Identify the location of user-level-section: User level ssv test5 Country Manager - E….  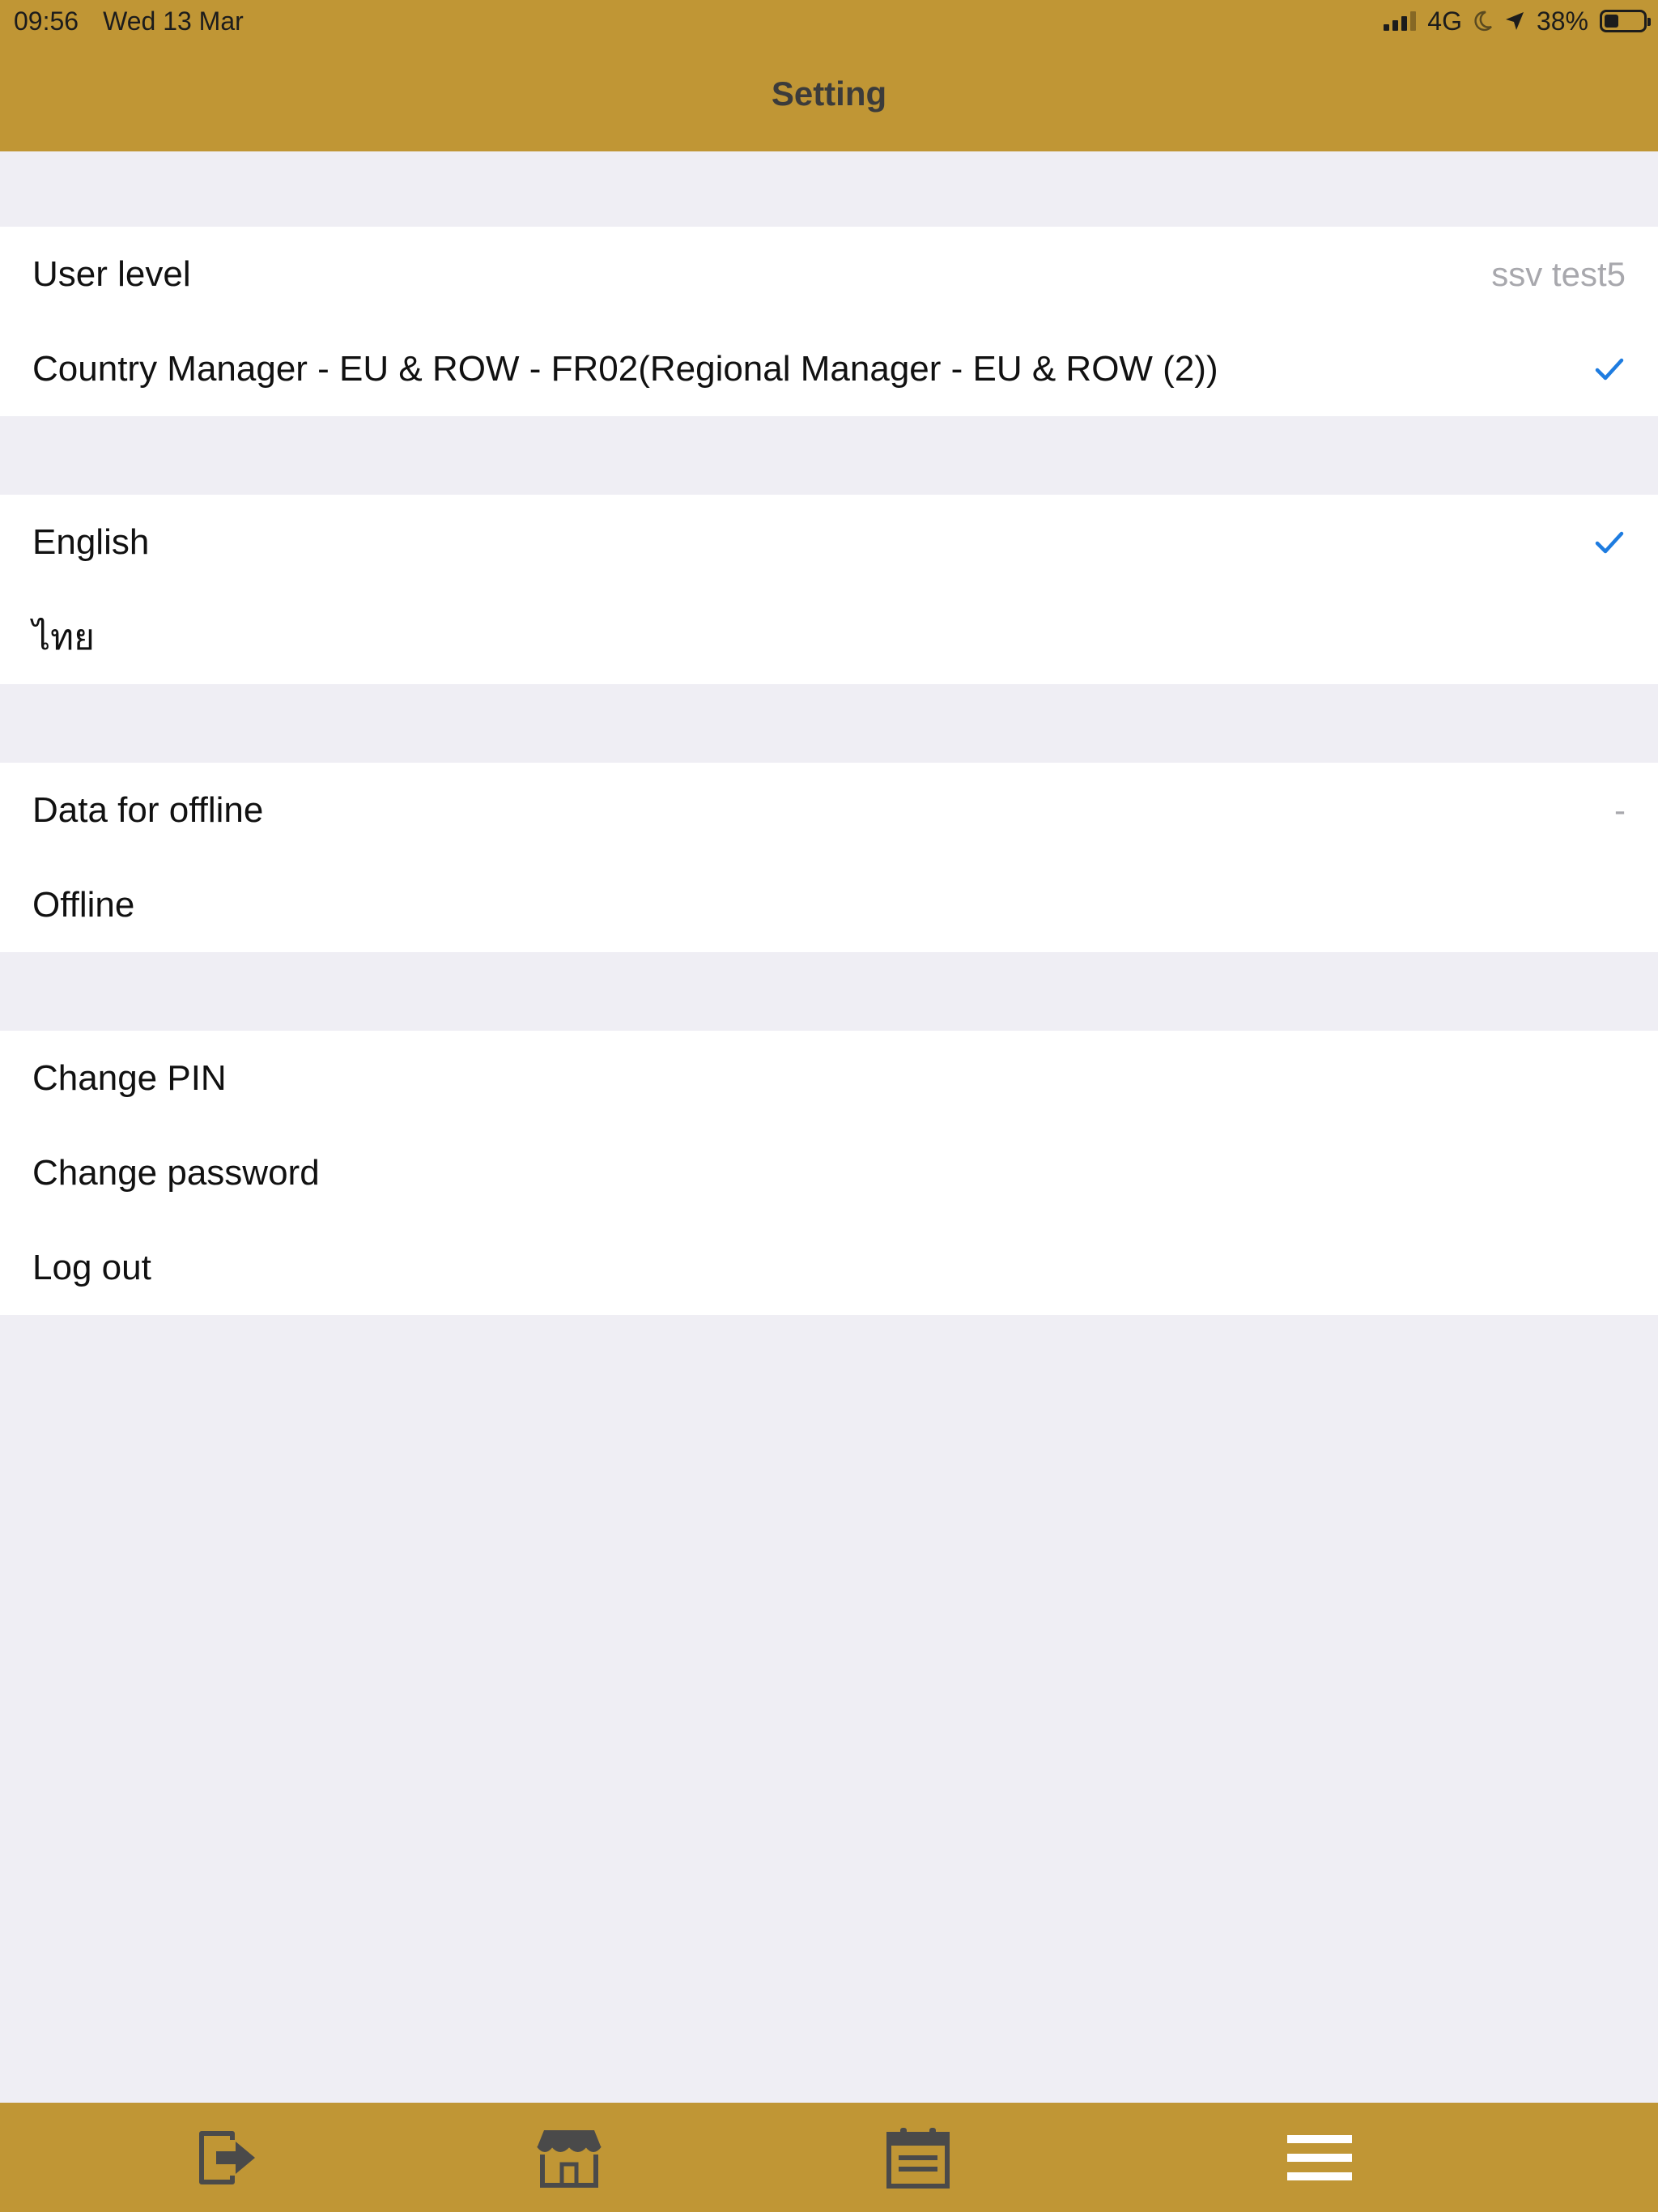
(829, 322).